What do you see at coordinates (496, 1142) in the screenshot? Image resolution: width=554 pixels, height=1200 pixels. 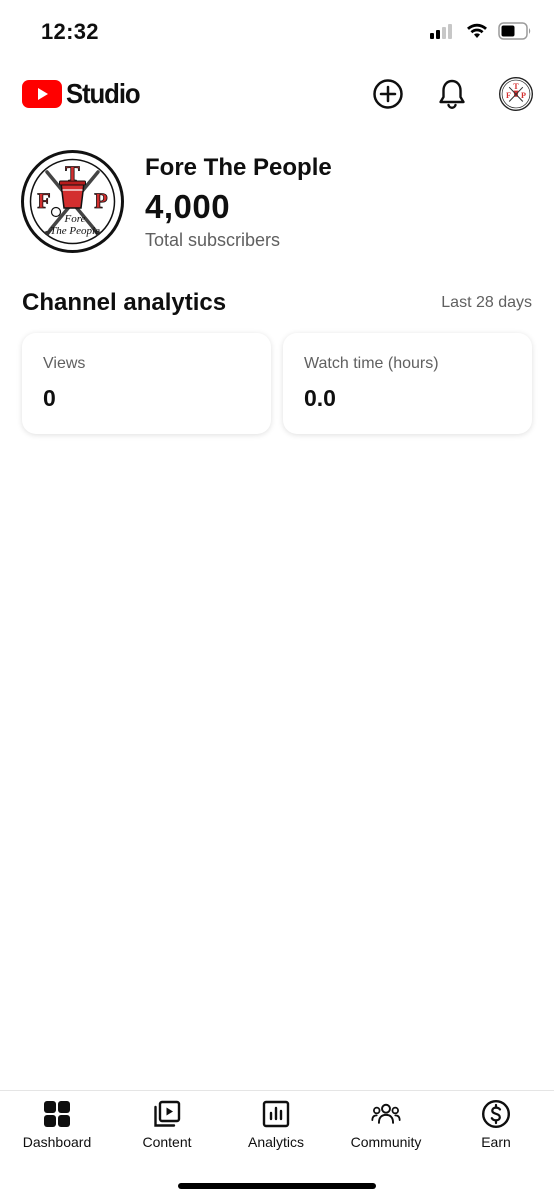 I see `nav-earn-label: Earn` at bounding box center [496, 1142].